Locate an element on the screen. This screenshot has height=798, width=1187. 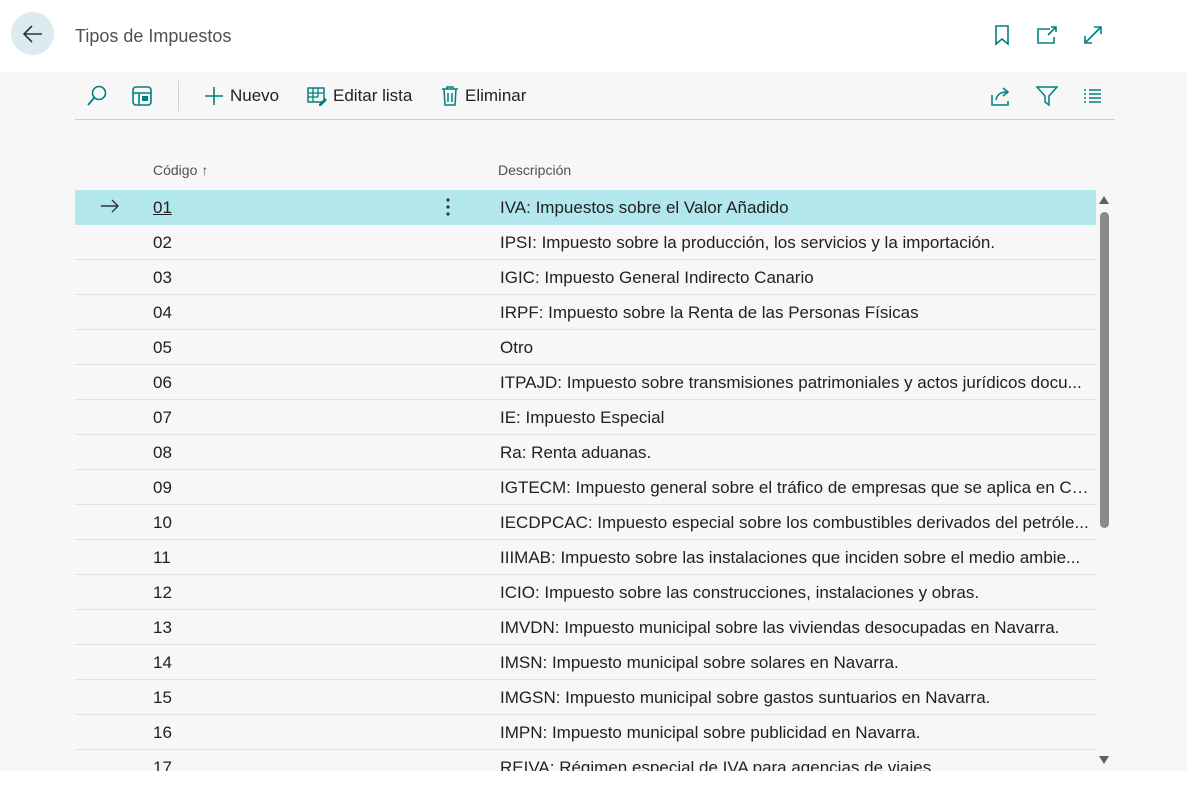
page-title: Tipos de Impuestos is located at coordinates (153, 36).